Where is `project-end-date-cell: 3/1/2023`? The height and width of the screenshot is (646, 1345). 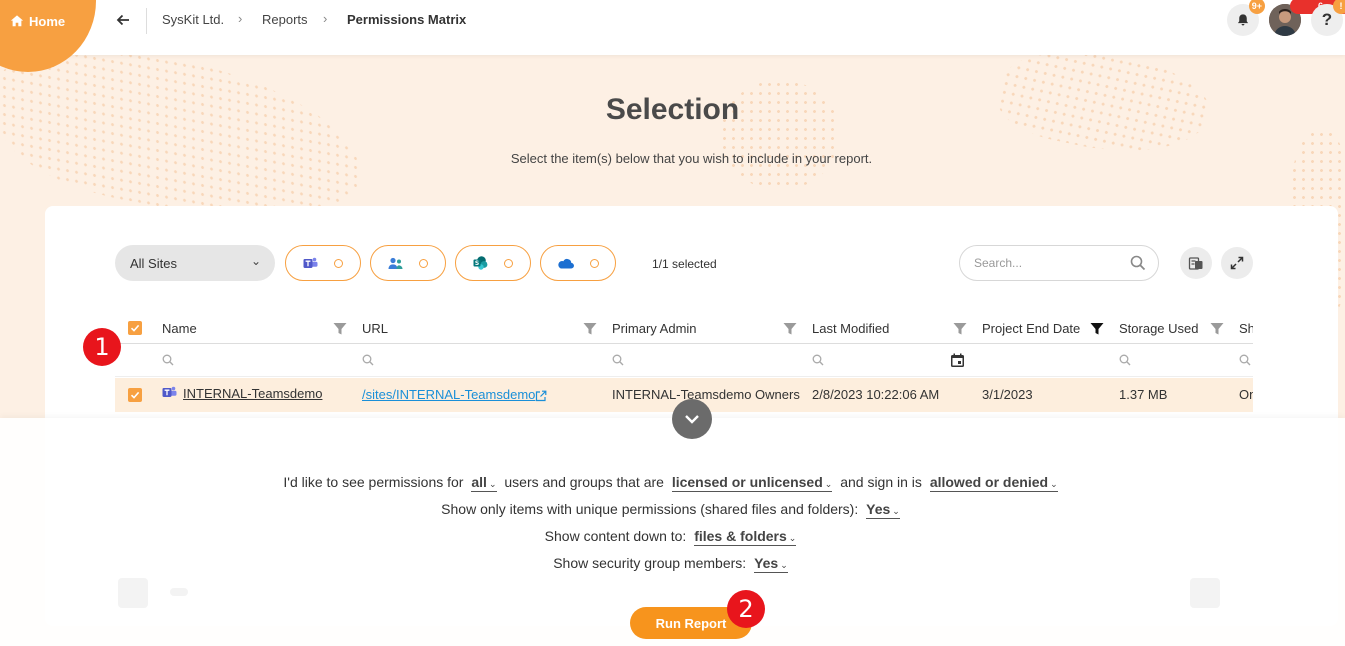 project-end-date-cell: 3/1/2023 is located at coordinates (1007, 394).